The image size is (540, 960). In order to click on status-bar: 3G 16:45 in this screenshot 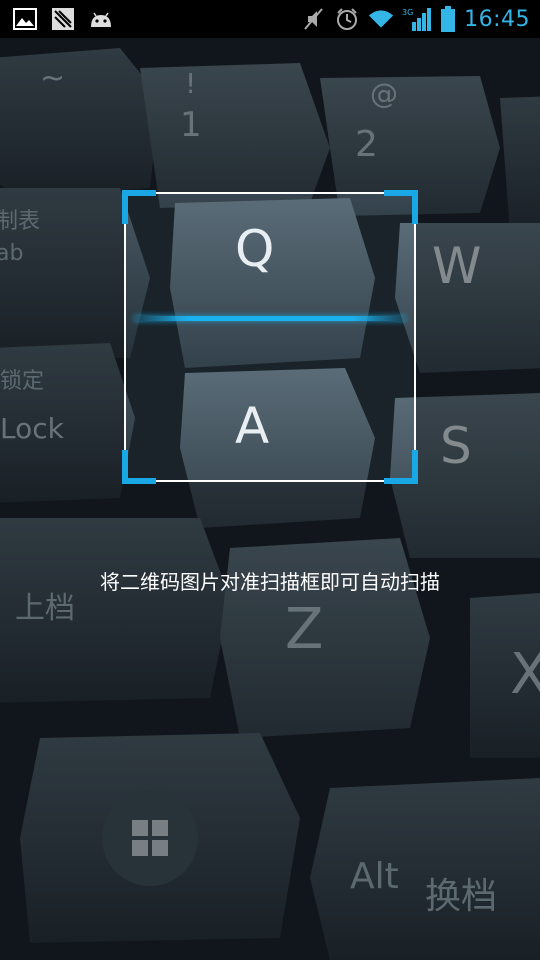, I will do `click(270, 19)`.